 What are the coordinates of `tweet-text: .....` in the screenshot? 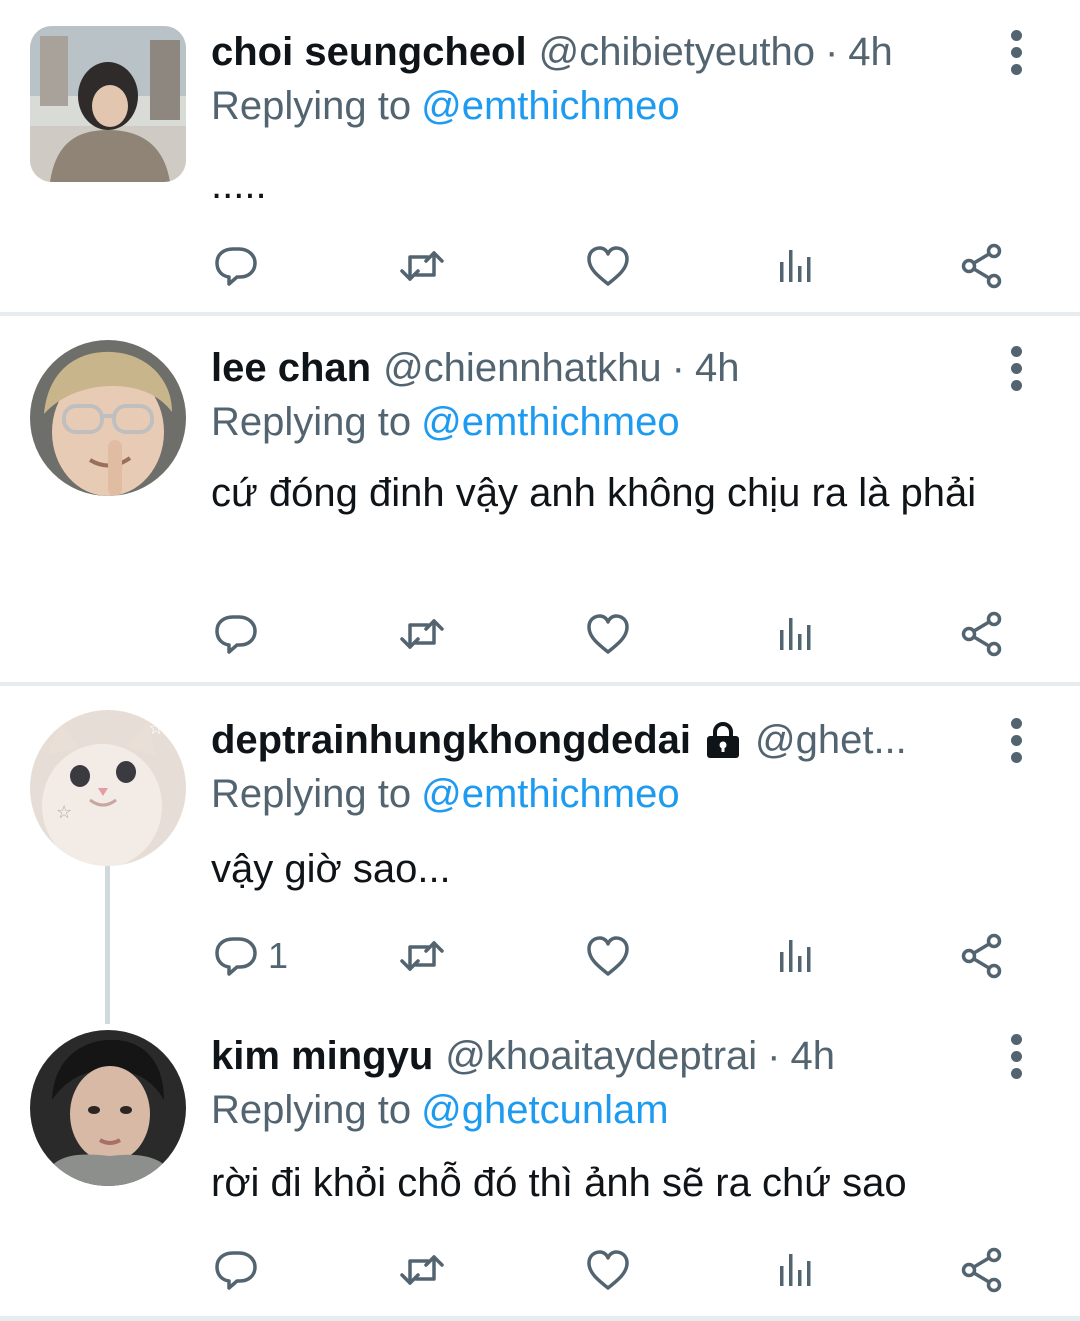 It's located at (239, 185).